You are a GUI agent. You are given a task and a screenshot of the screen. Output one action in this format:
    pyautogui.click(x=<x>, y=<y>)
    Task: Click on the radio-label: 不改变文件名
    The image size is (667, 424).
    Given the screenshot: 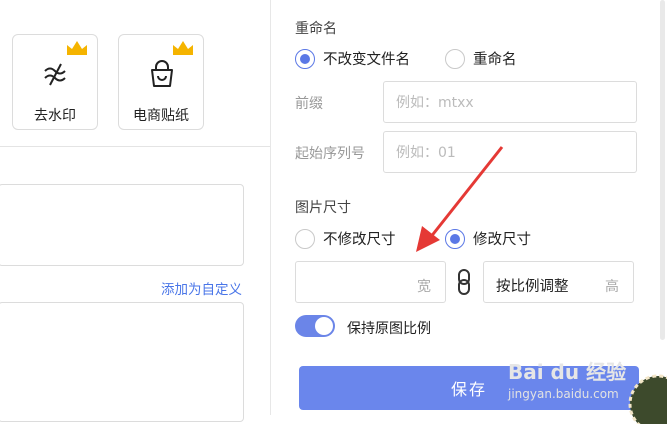 What is the action you would take?
    pyautogui.click(x=366, y=60)
    